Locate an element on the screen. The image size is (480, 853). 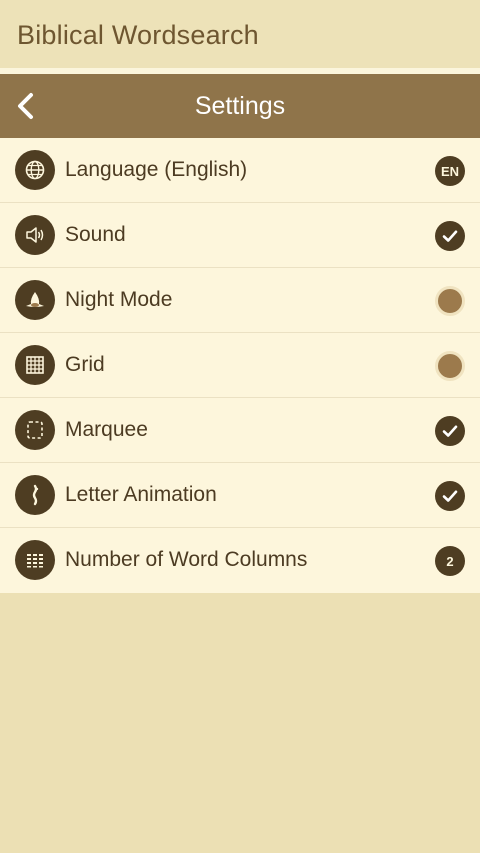
letter-animation-icon is located at coordinates (35, 495).